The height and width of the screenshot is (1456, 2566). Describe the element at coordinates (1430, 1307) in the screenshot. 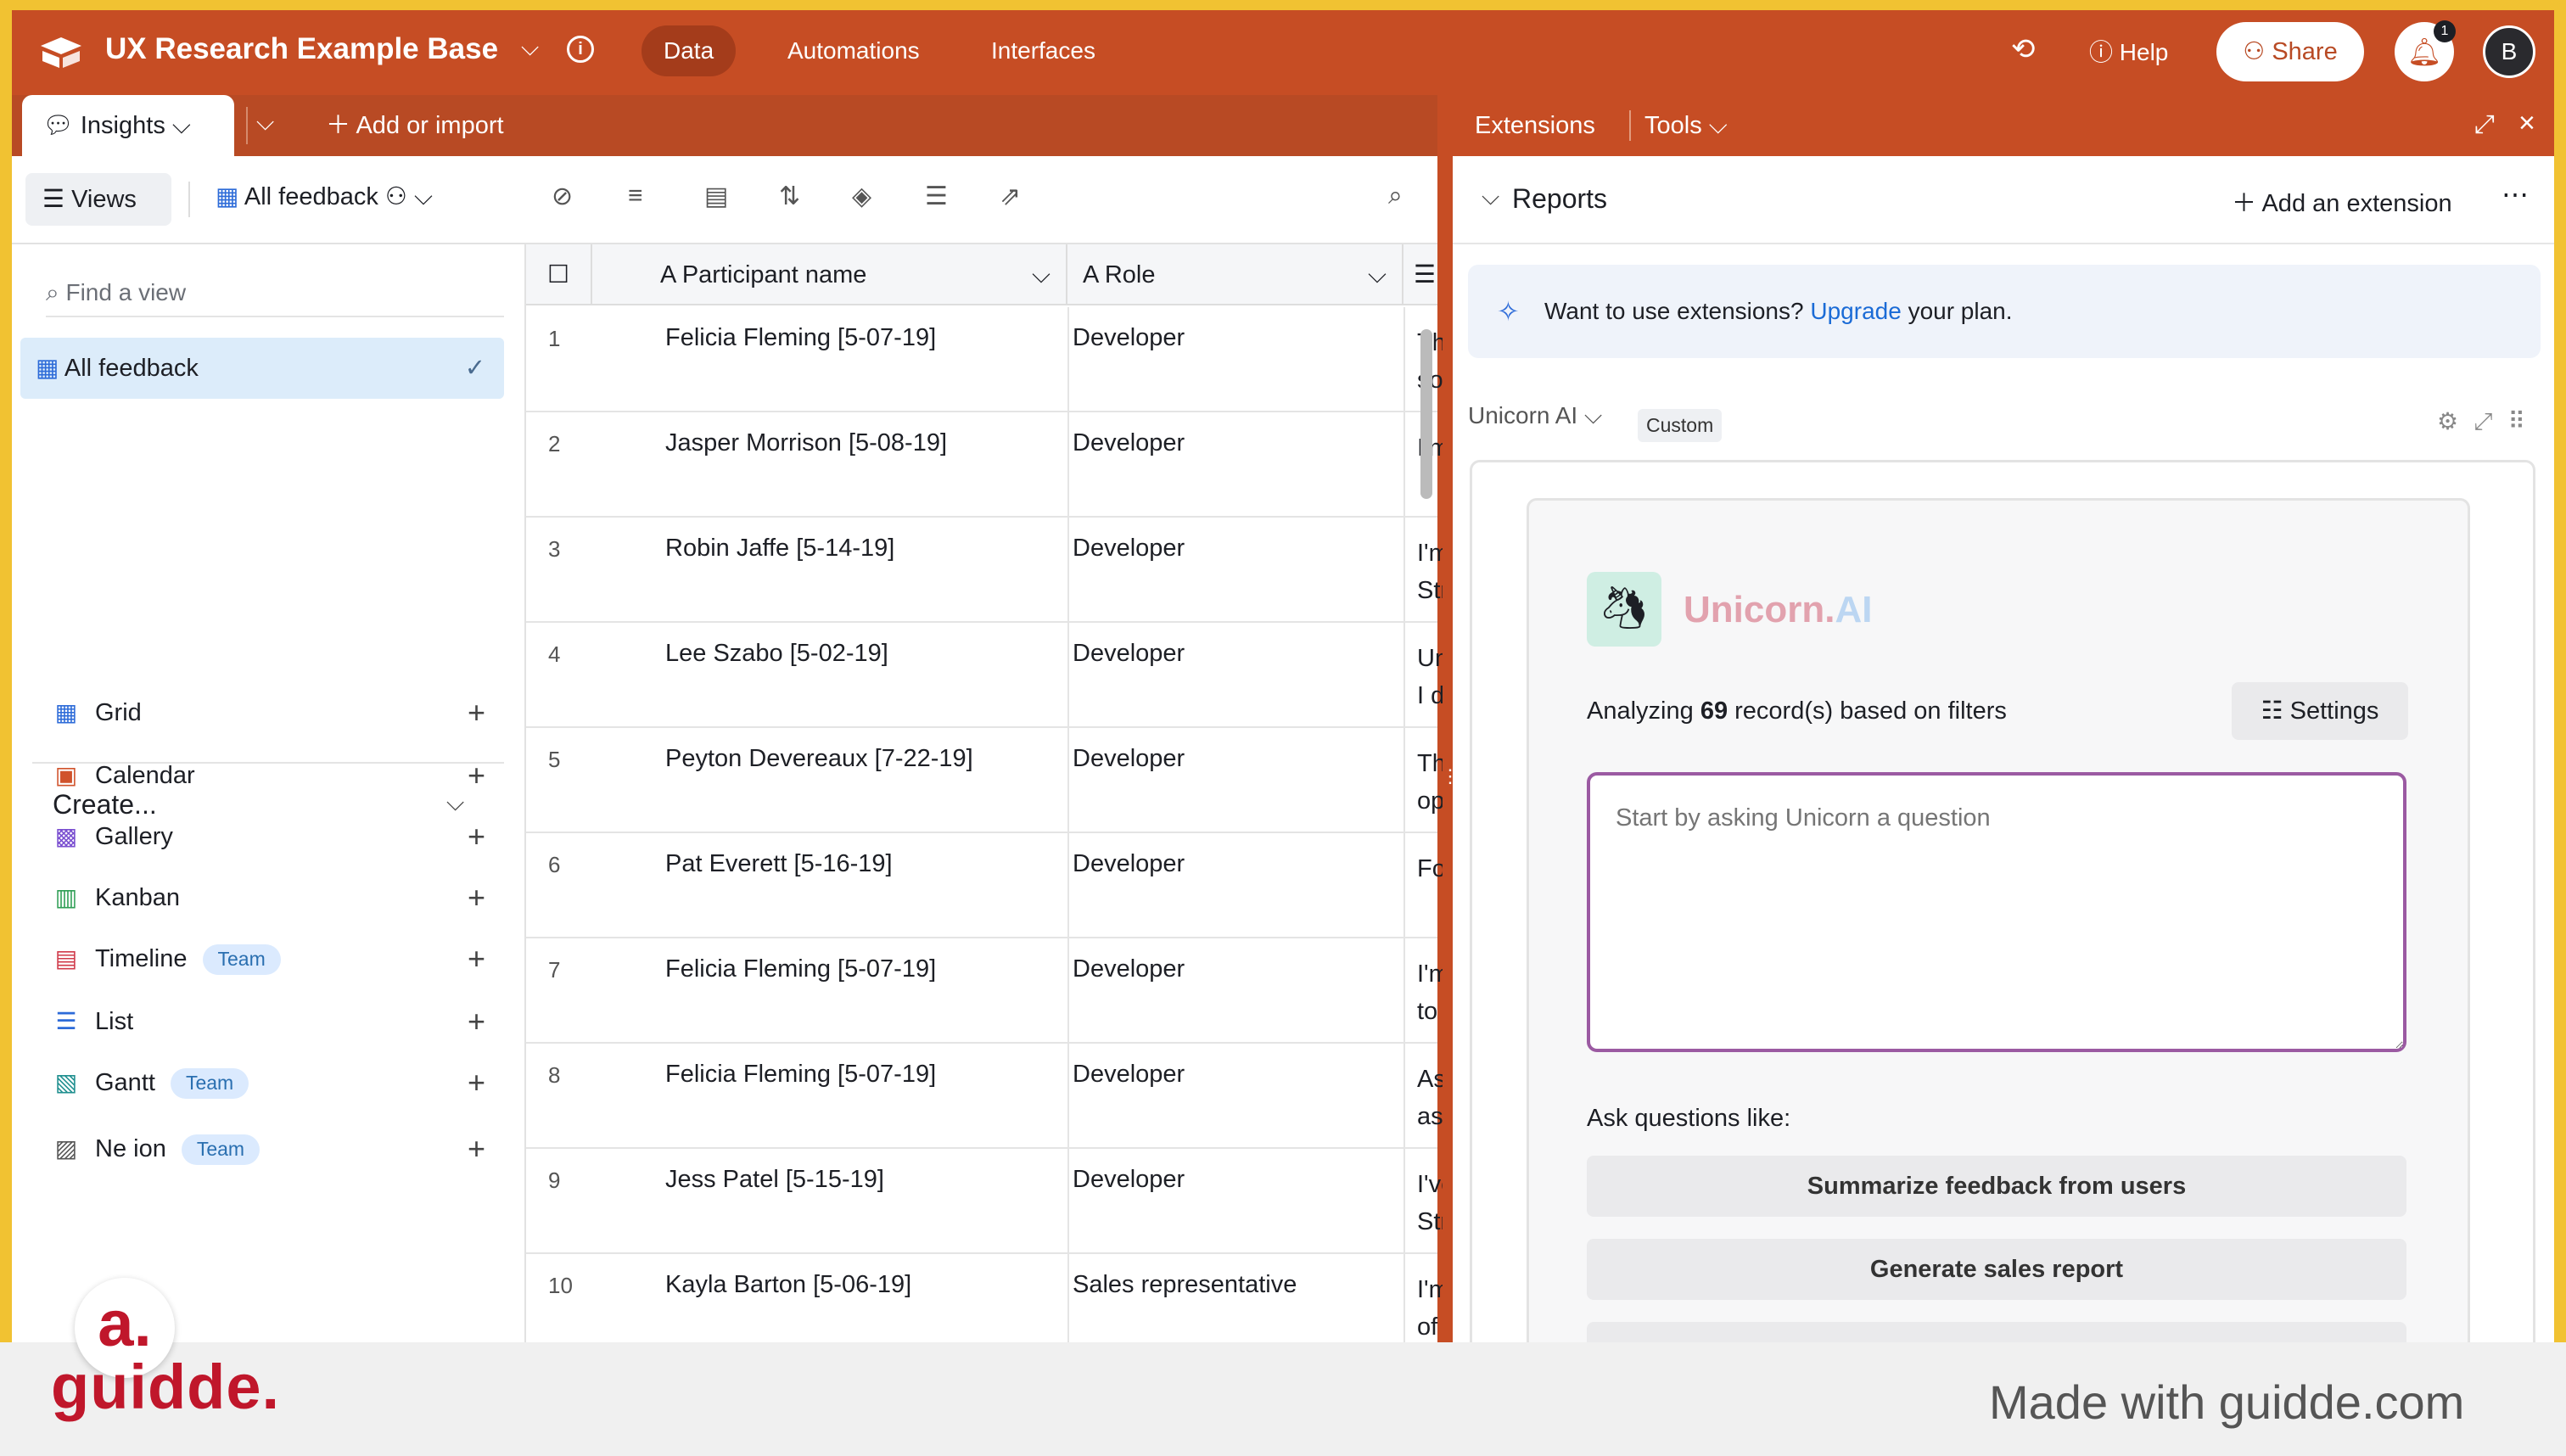

I see `feedback-cell: I'm of t` at that location.